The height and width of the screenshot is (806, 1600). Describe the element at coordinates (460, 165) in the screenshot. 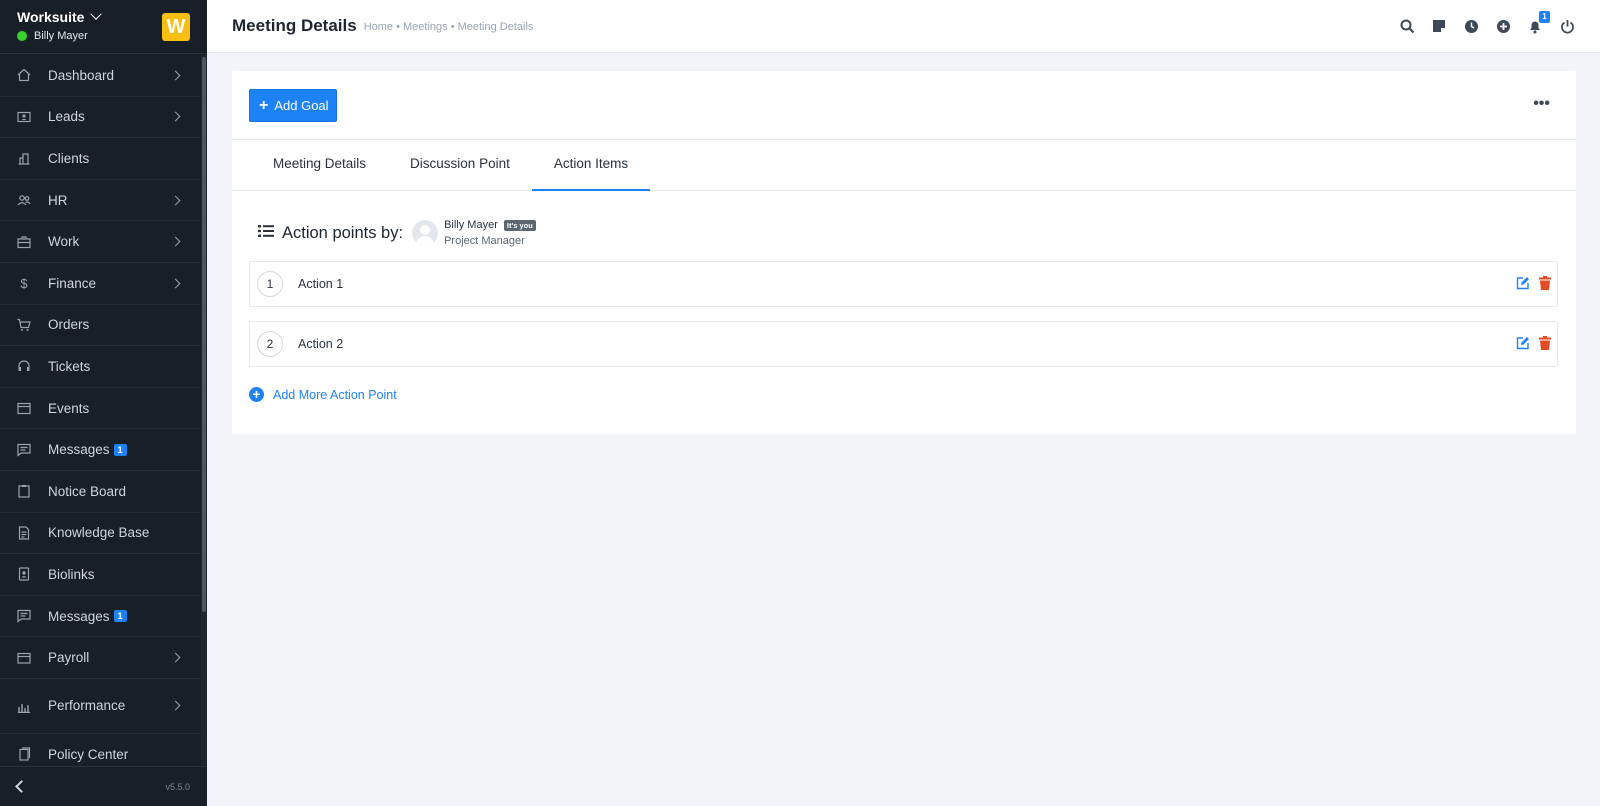

I see `tab-discussion-point: Discussion Point` at that location.